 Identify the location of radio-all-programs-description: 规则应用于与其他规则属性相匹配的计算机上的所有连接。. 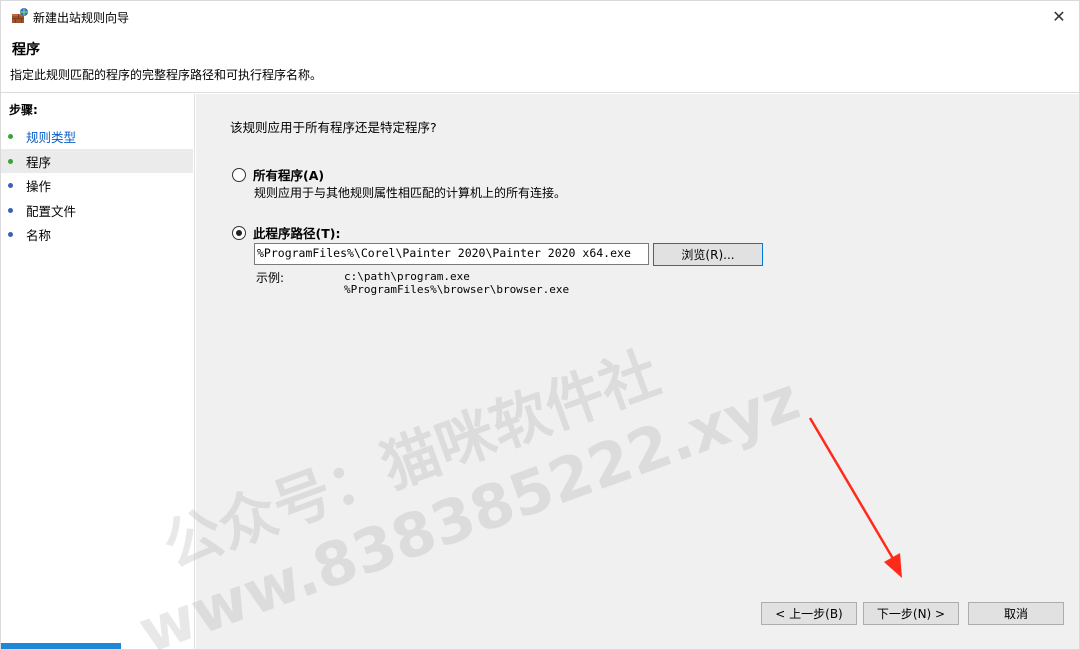
(410, 193).